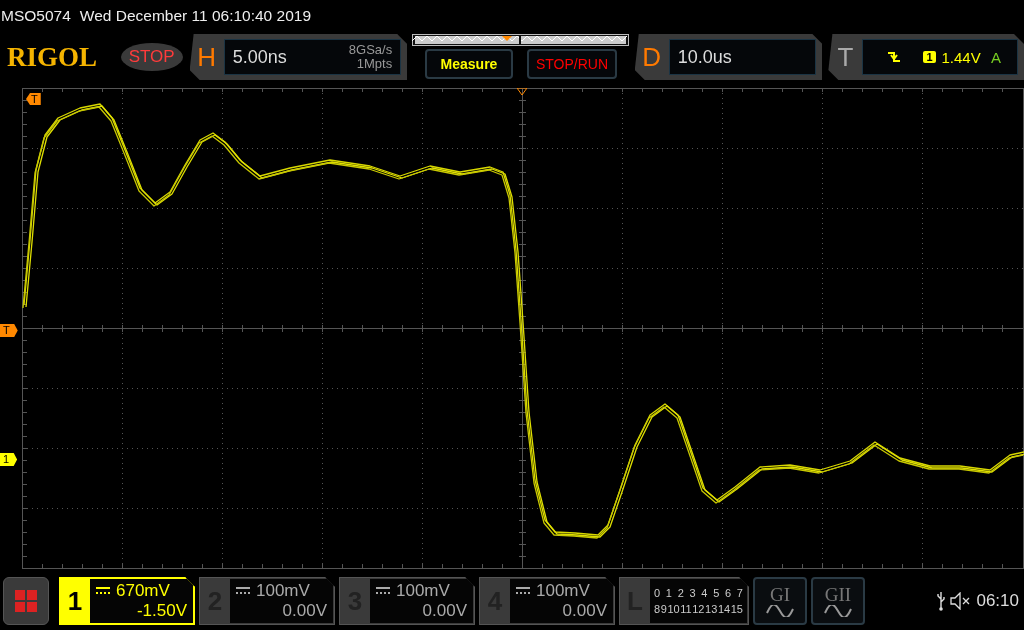 The image size is (1024, 630). Describe the element at coordinates (929, 57) in the screenshot. I see `trigger-source: 1` at that location.